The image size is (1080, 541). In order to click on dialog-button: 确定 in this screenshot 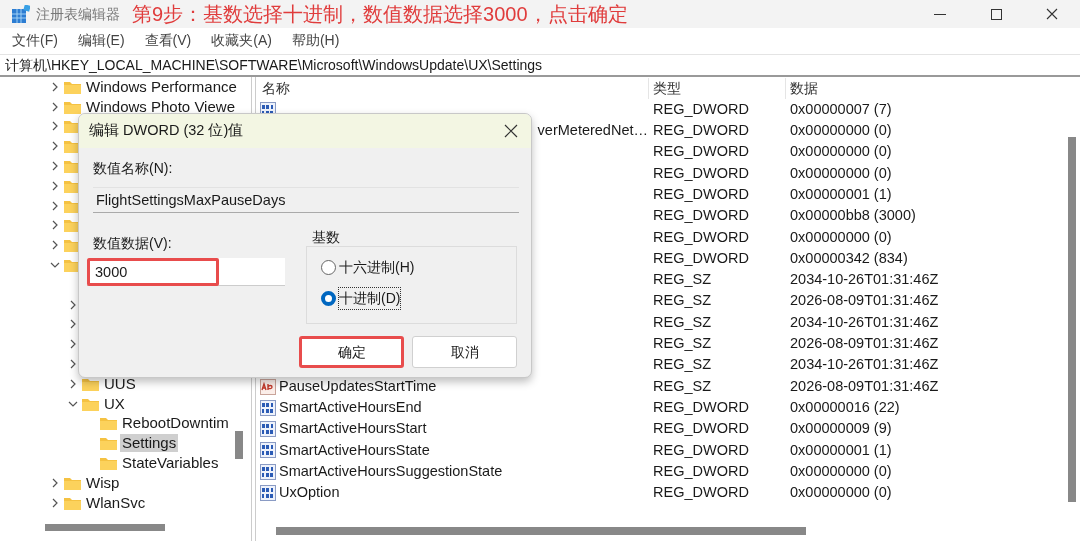, I will do `click(351, 352)`.